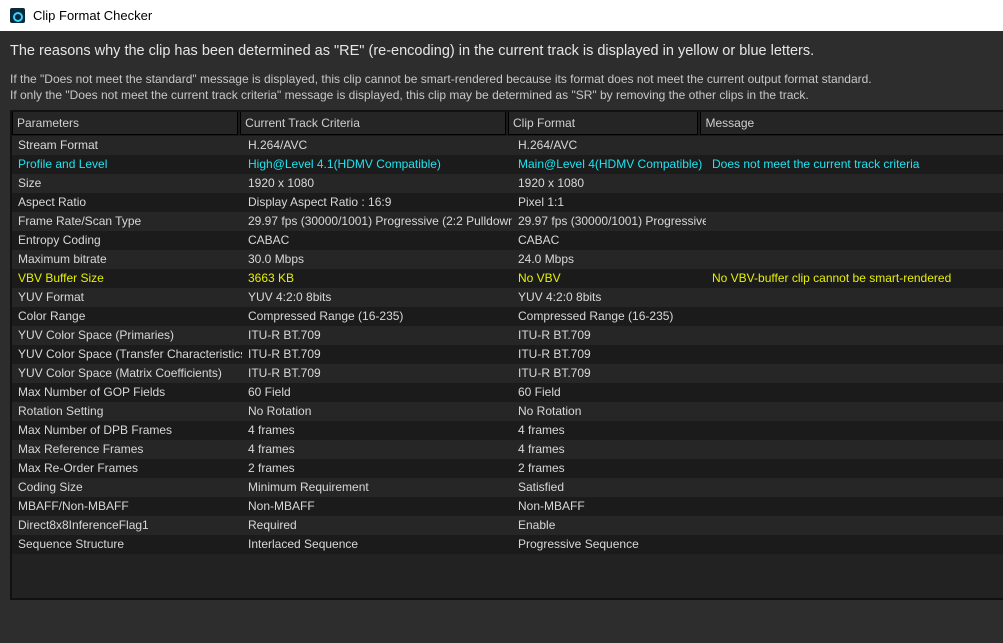 The height and width of the screenshot is (643, 1003). Describe the element at coordinates (92, 392) in the screenshot. I see `parameter-cell: Max Number of GOP Fields` at that location.